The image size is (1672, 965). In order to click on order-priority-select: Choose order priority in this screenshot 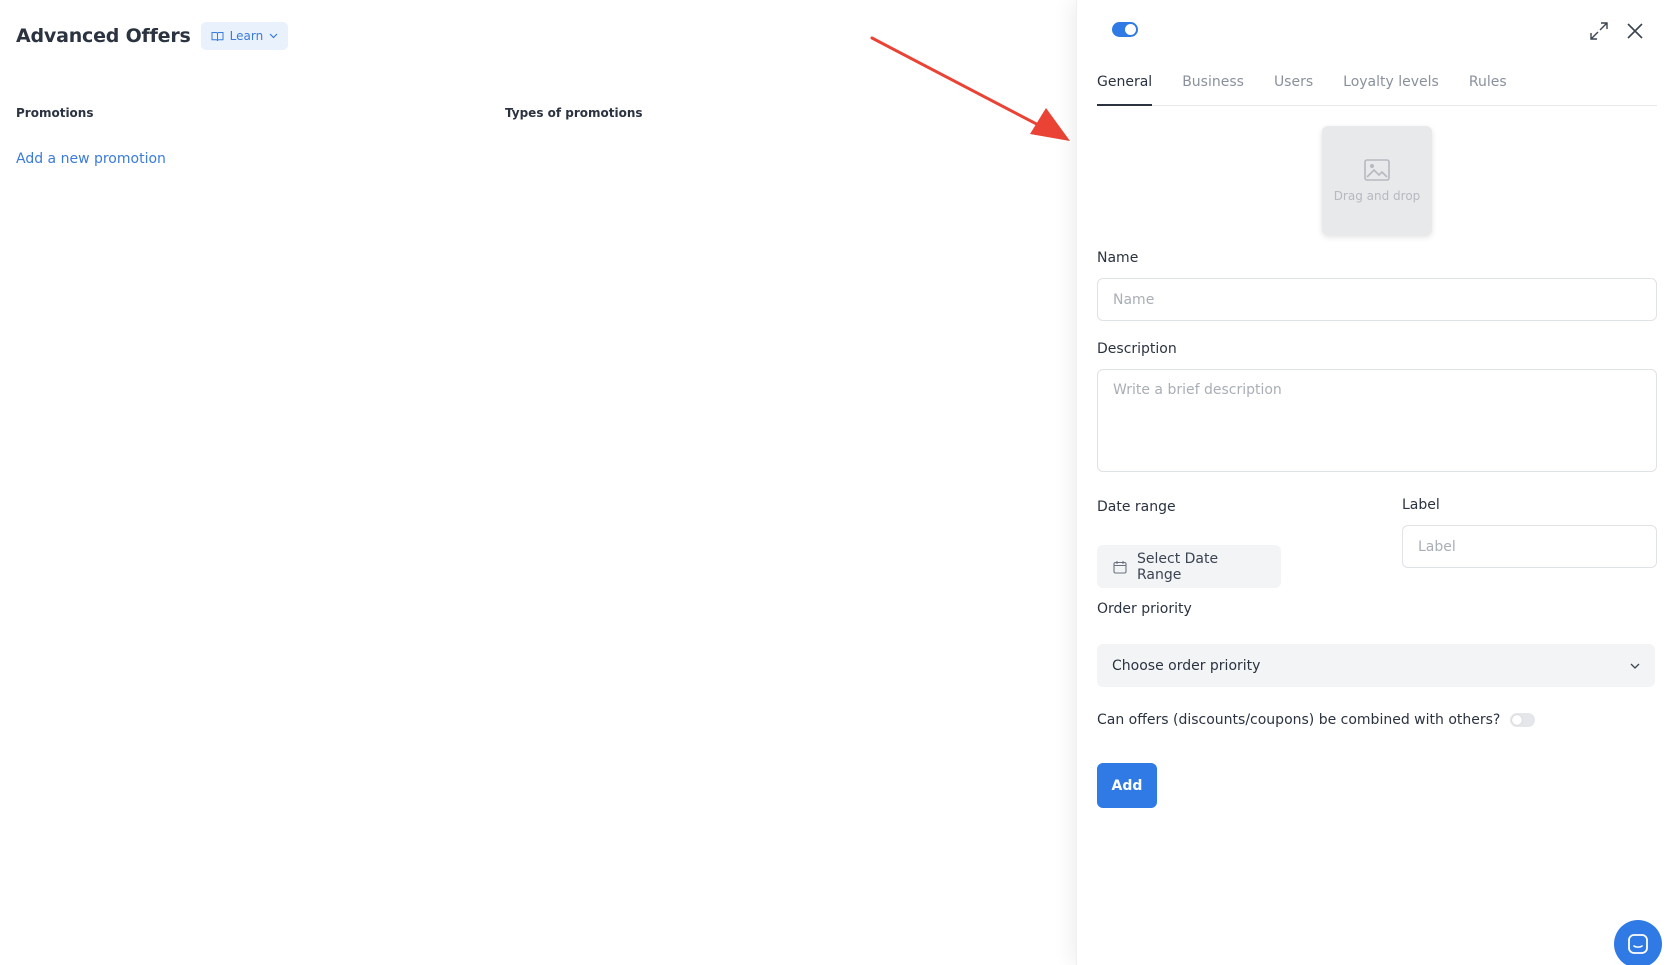, I will do `click(1376, 665)`.